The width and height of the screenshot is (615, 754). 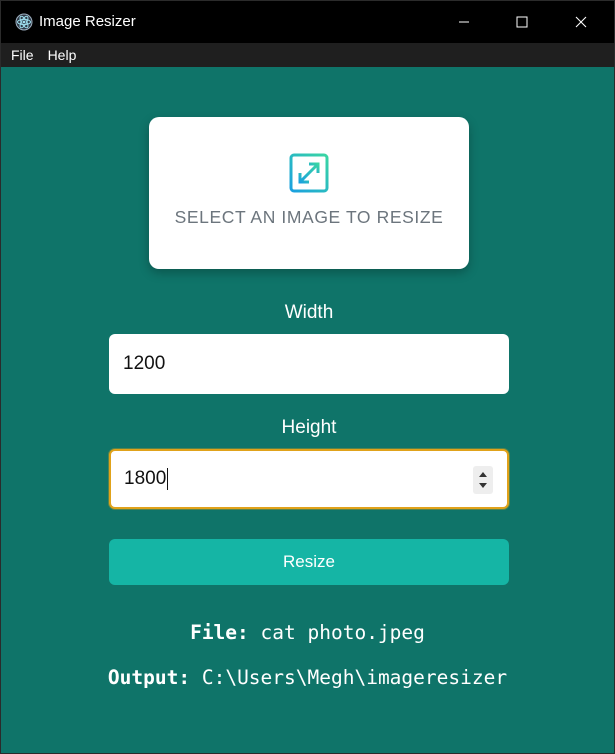 I want to click on height-input: 1800, so click(x=309, y=479).